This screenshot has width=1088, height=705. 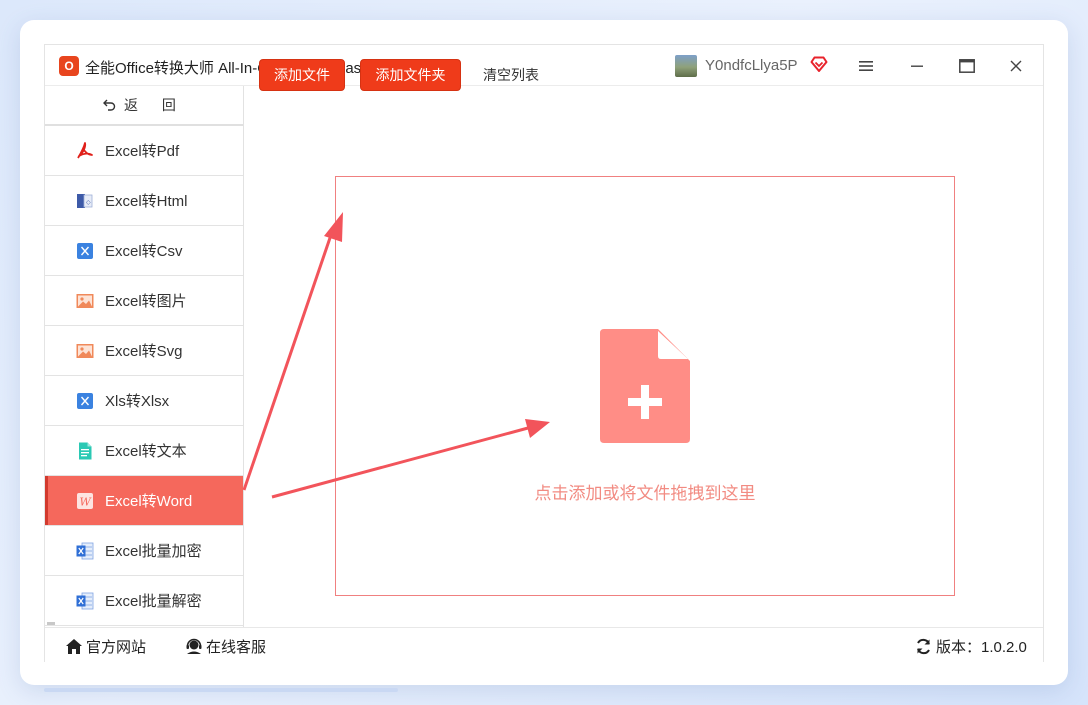 What do you see at coordinates (116, 647) in the screenshot?
I see `official-website-label: 官方网站` at bounding box center [116, 647].